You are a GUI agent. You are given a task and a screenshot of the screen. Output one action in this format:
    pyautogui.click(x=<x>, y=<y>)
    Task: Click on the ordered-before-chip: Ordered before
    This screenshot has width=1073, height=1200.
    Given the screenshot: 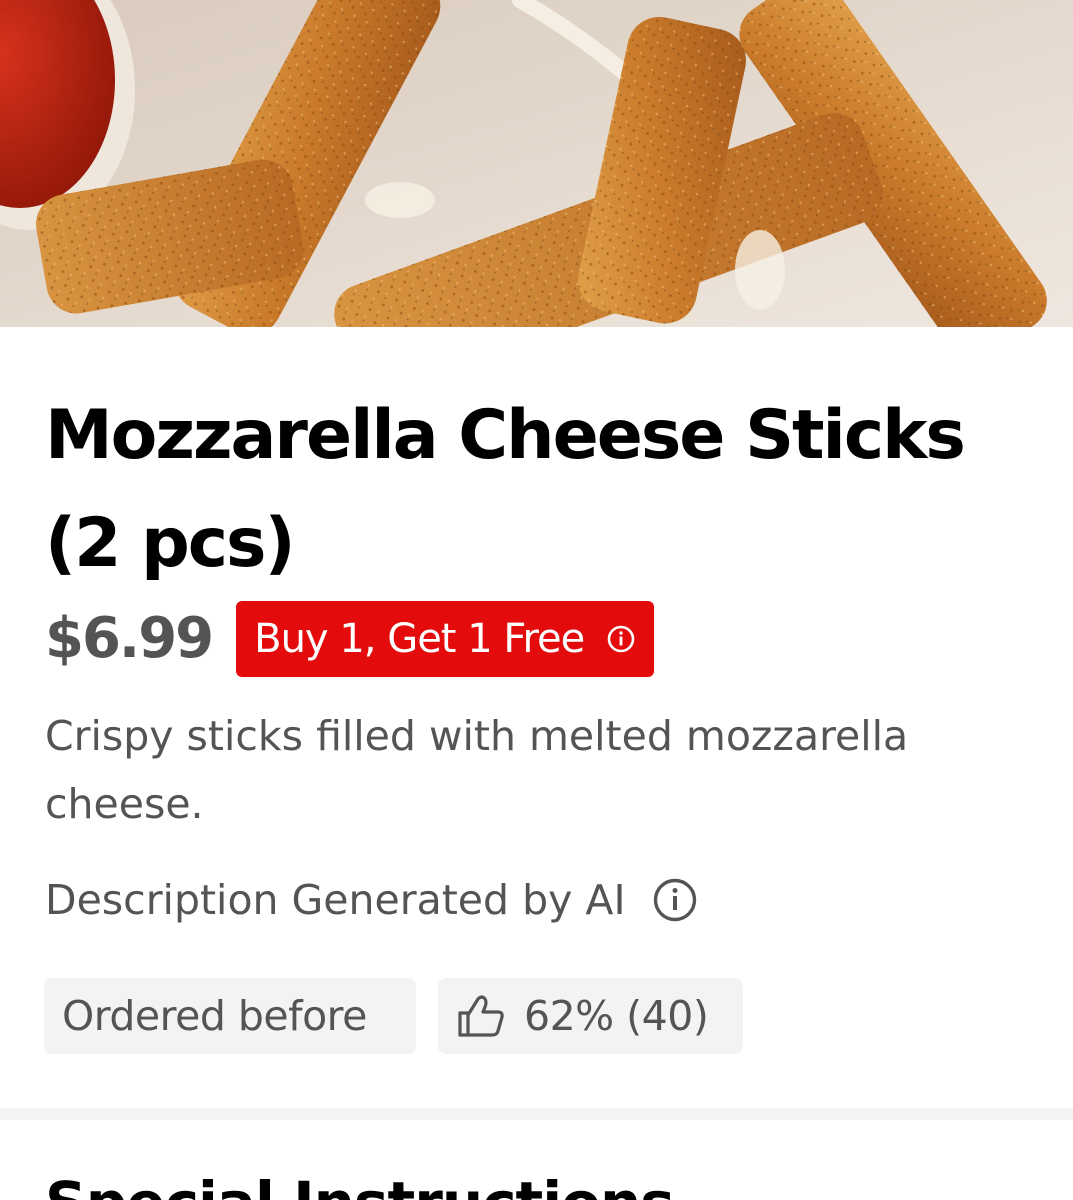 What is the action you would take?
    pyautogui.click(x=230, y=1016)
    